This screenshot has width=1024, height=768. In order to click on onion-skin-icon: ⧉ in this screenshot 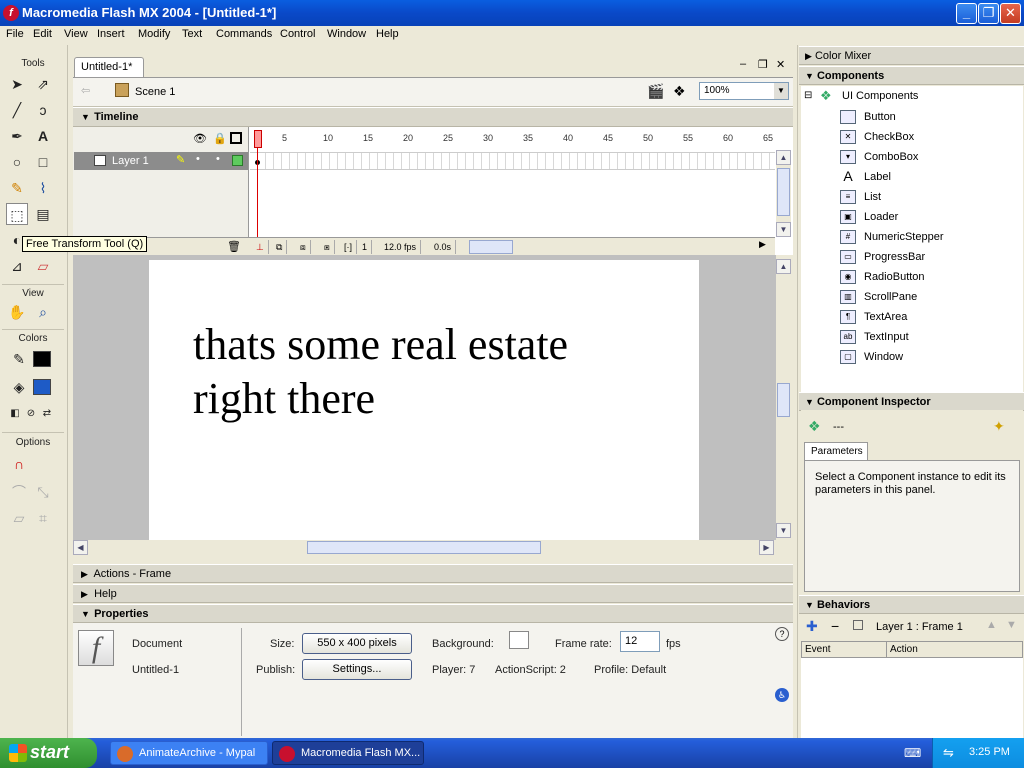, I will do `click(280, 247)`.